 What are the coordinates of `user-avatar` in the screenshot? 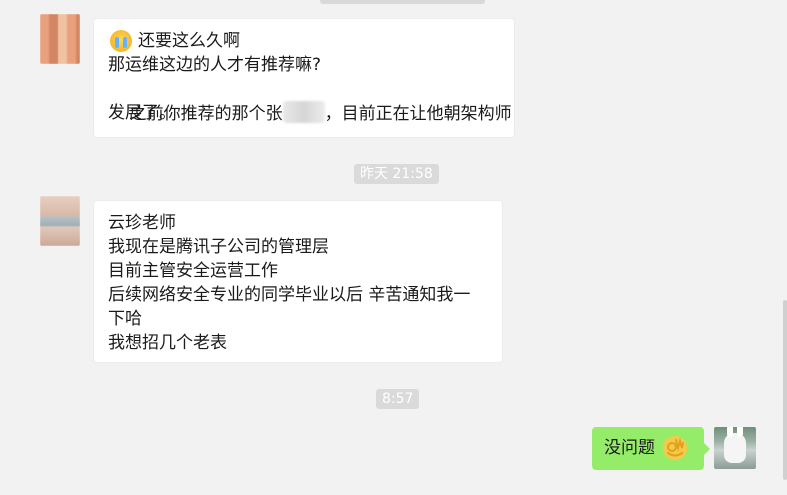 It's located at (735, 448).